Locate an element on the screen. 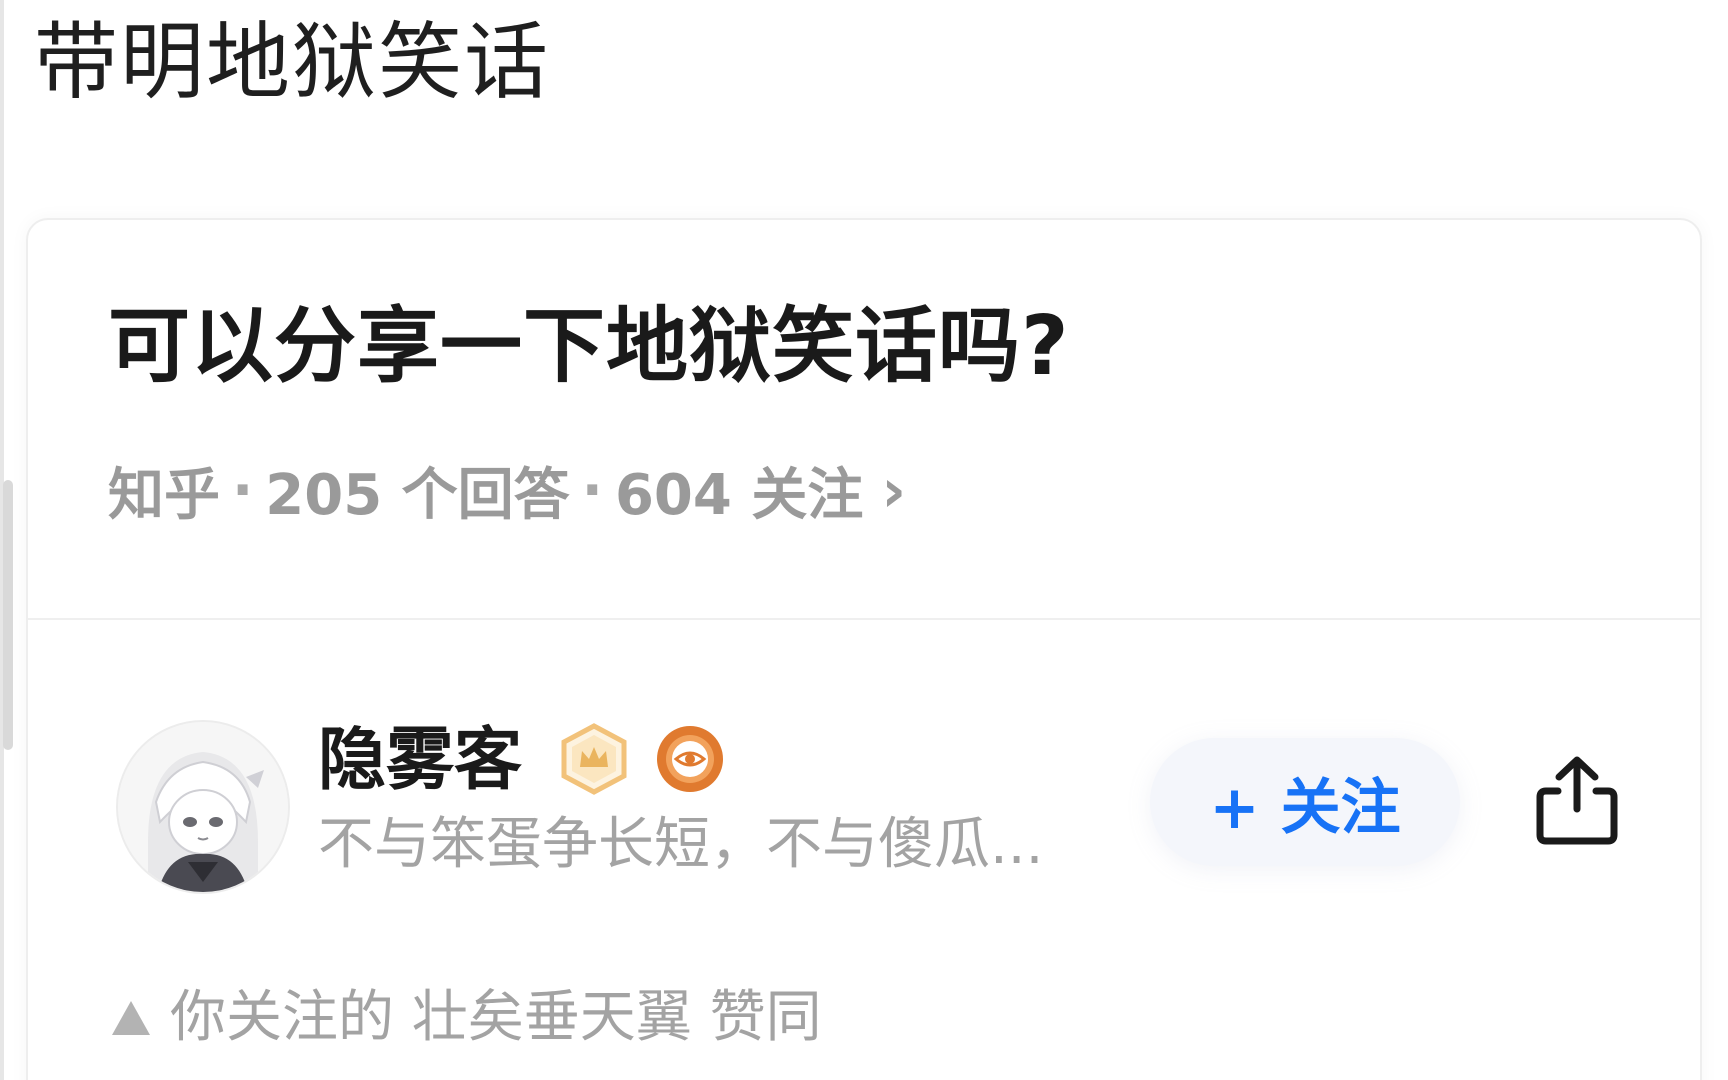  crown-badge-icon is located at coordinates (594, 759).